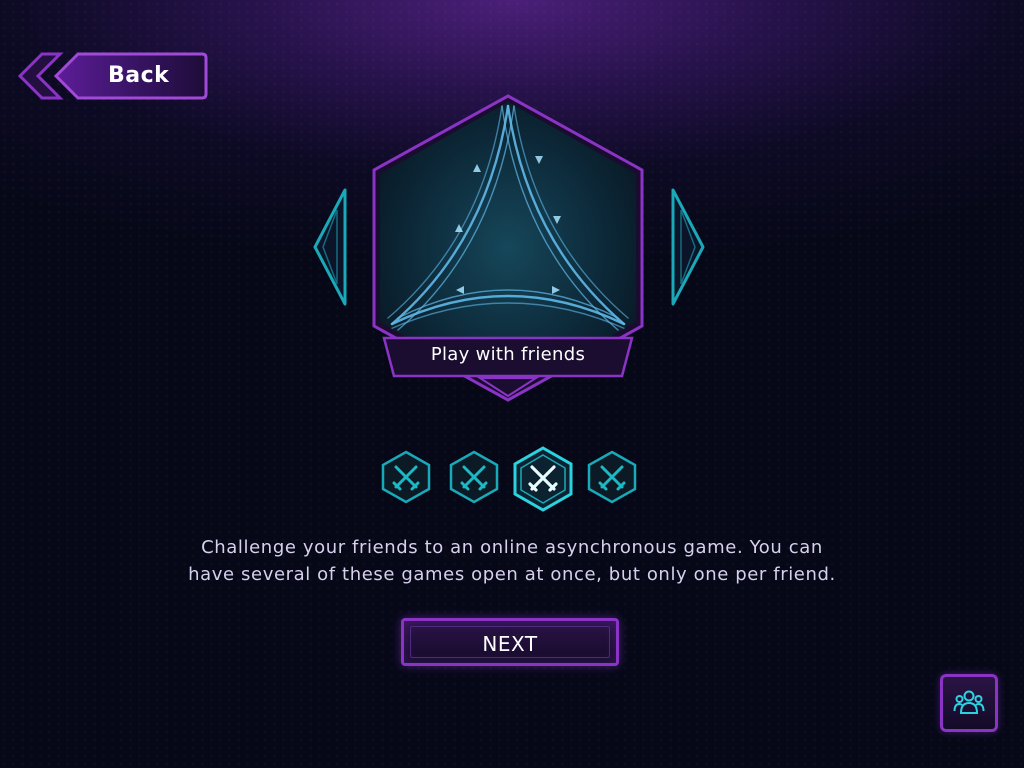 Image resolution: width=1024 pixels, height=768 pixels. I want to click on mode-title: Play with friends, so click(508, 354).